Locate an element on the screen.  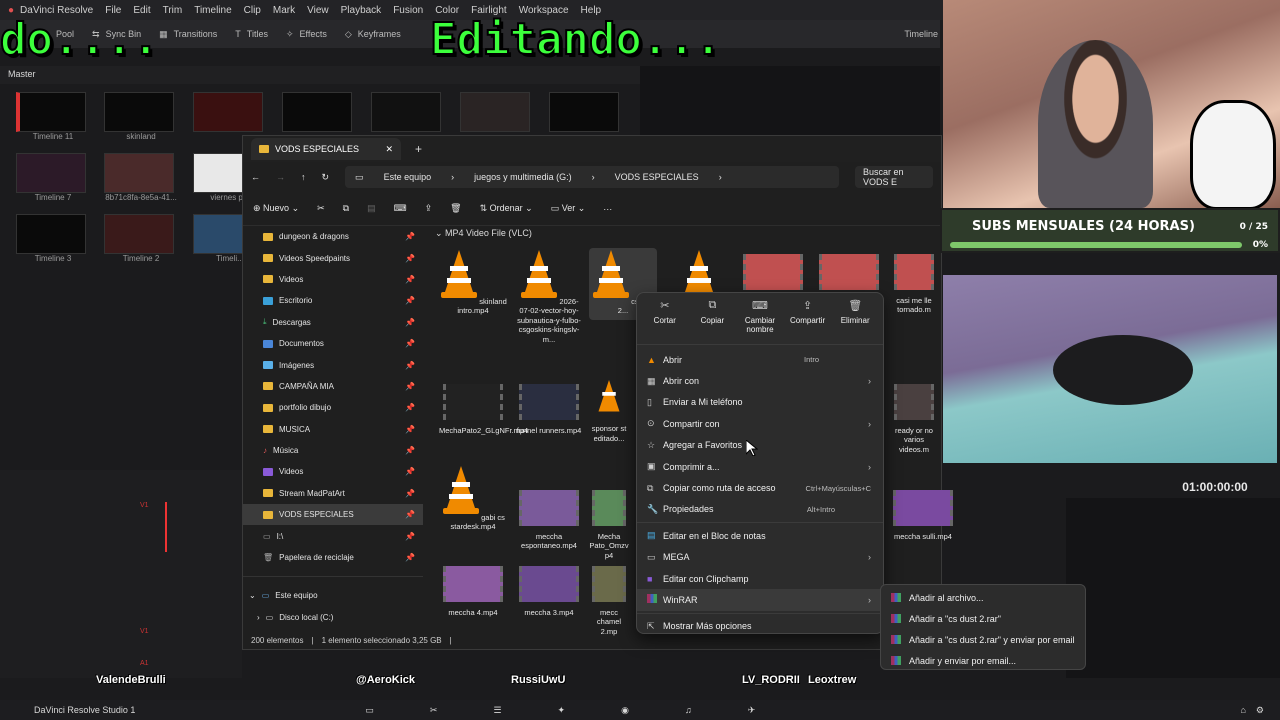
file-item: casi me lle tornado.m is located at coordinates (914, 281).